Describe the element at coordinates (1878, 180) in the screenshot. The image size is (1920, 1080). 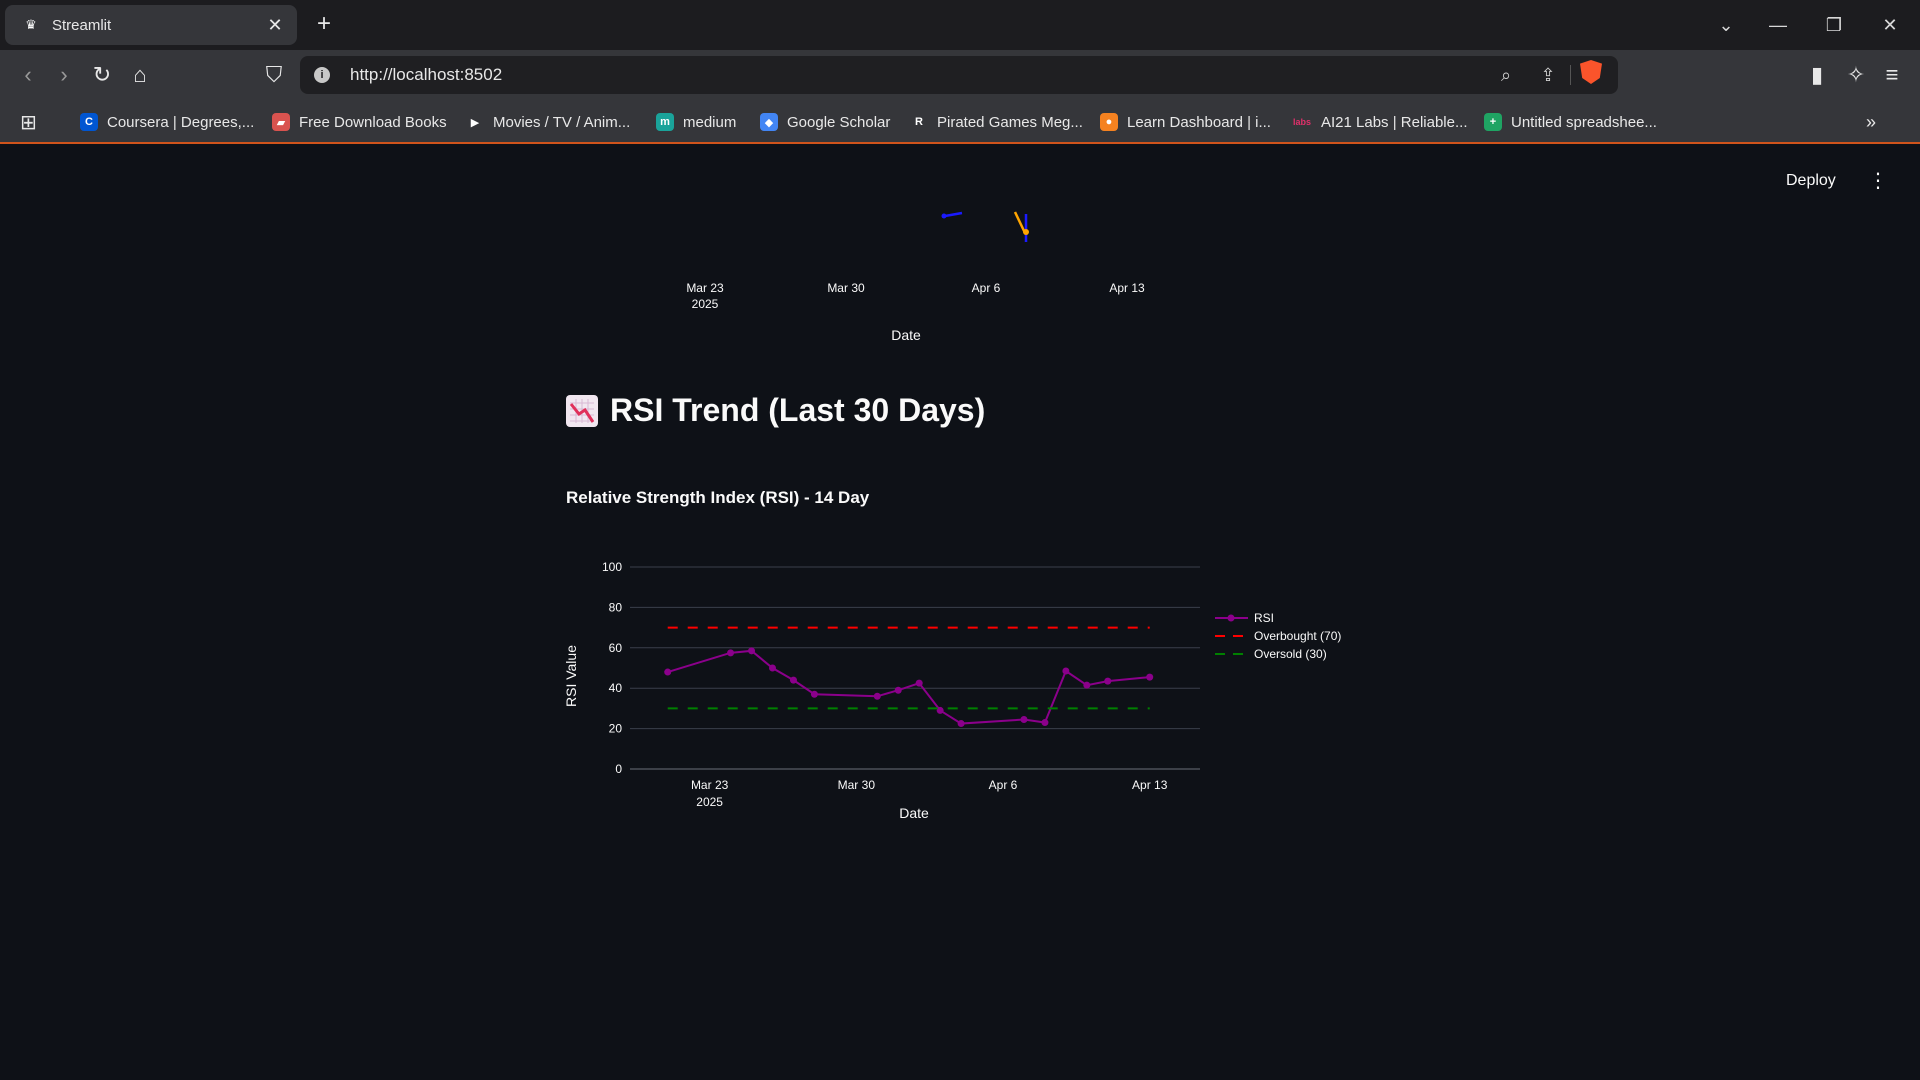
I see `main-menu-icon: ⋮` at that location.